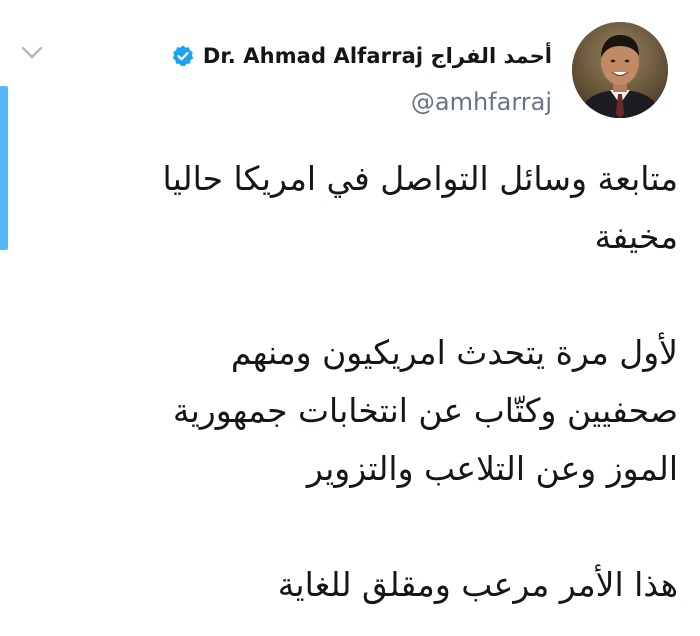  Describe the element at coordinates (636, 236) in the screenshot. I see `tweet-line: مخيفة` at that location.